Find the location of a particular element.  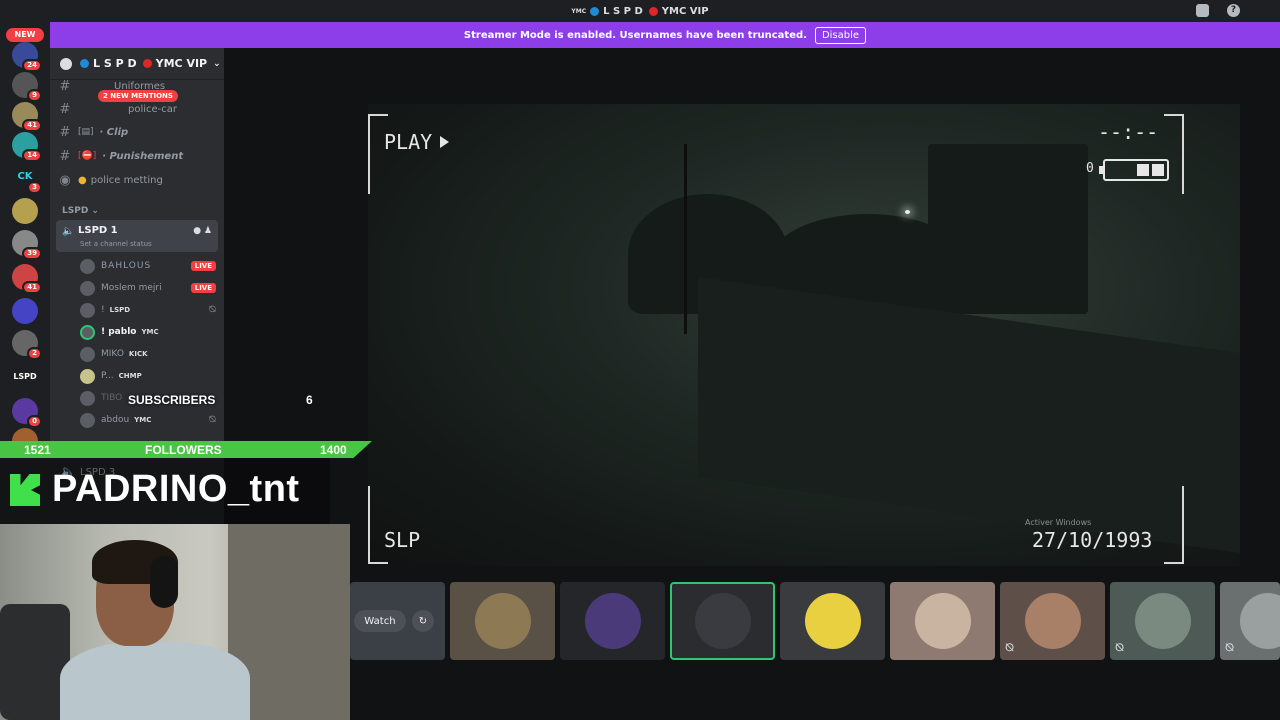

building-silhouette is located at coordinates (1008, 229).